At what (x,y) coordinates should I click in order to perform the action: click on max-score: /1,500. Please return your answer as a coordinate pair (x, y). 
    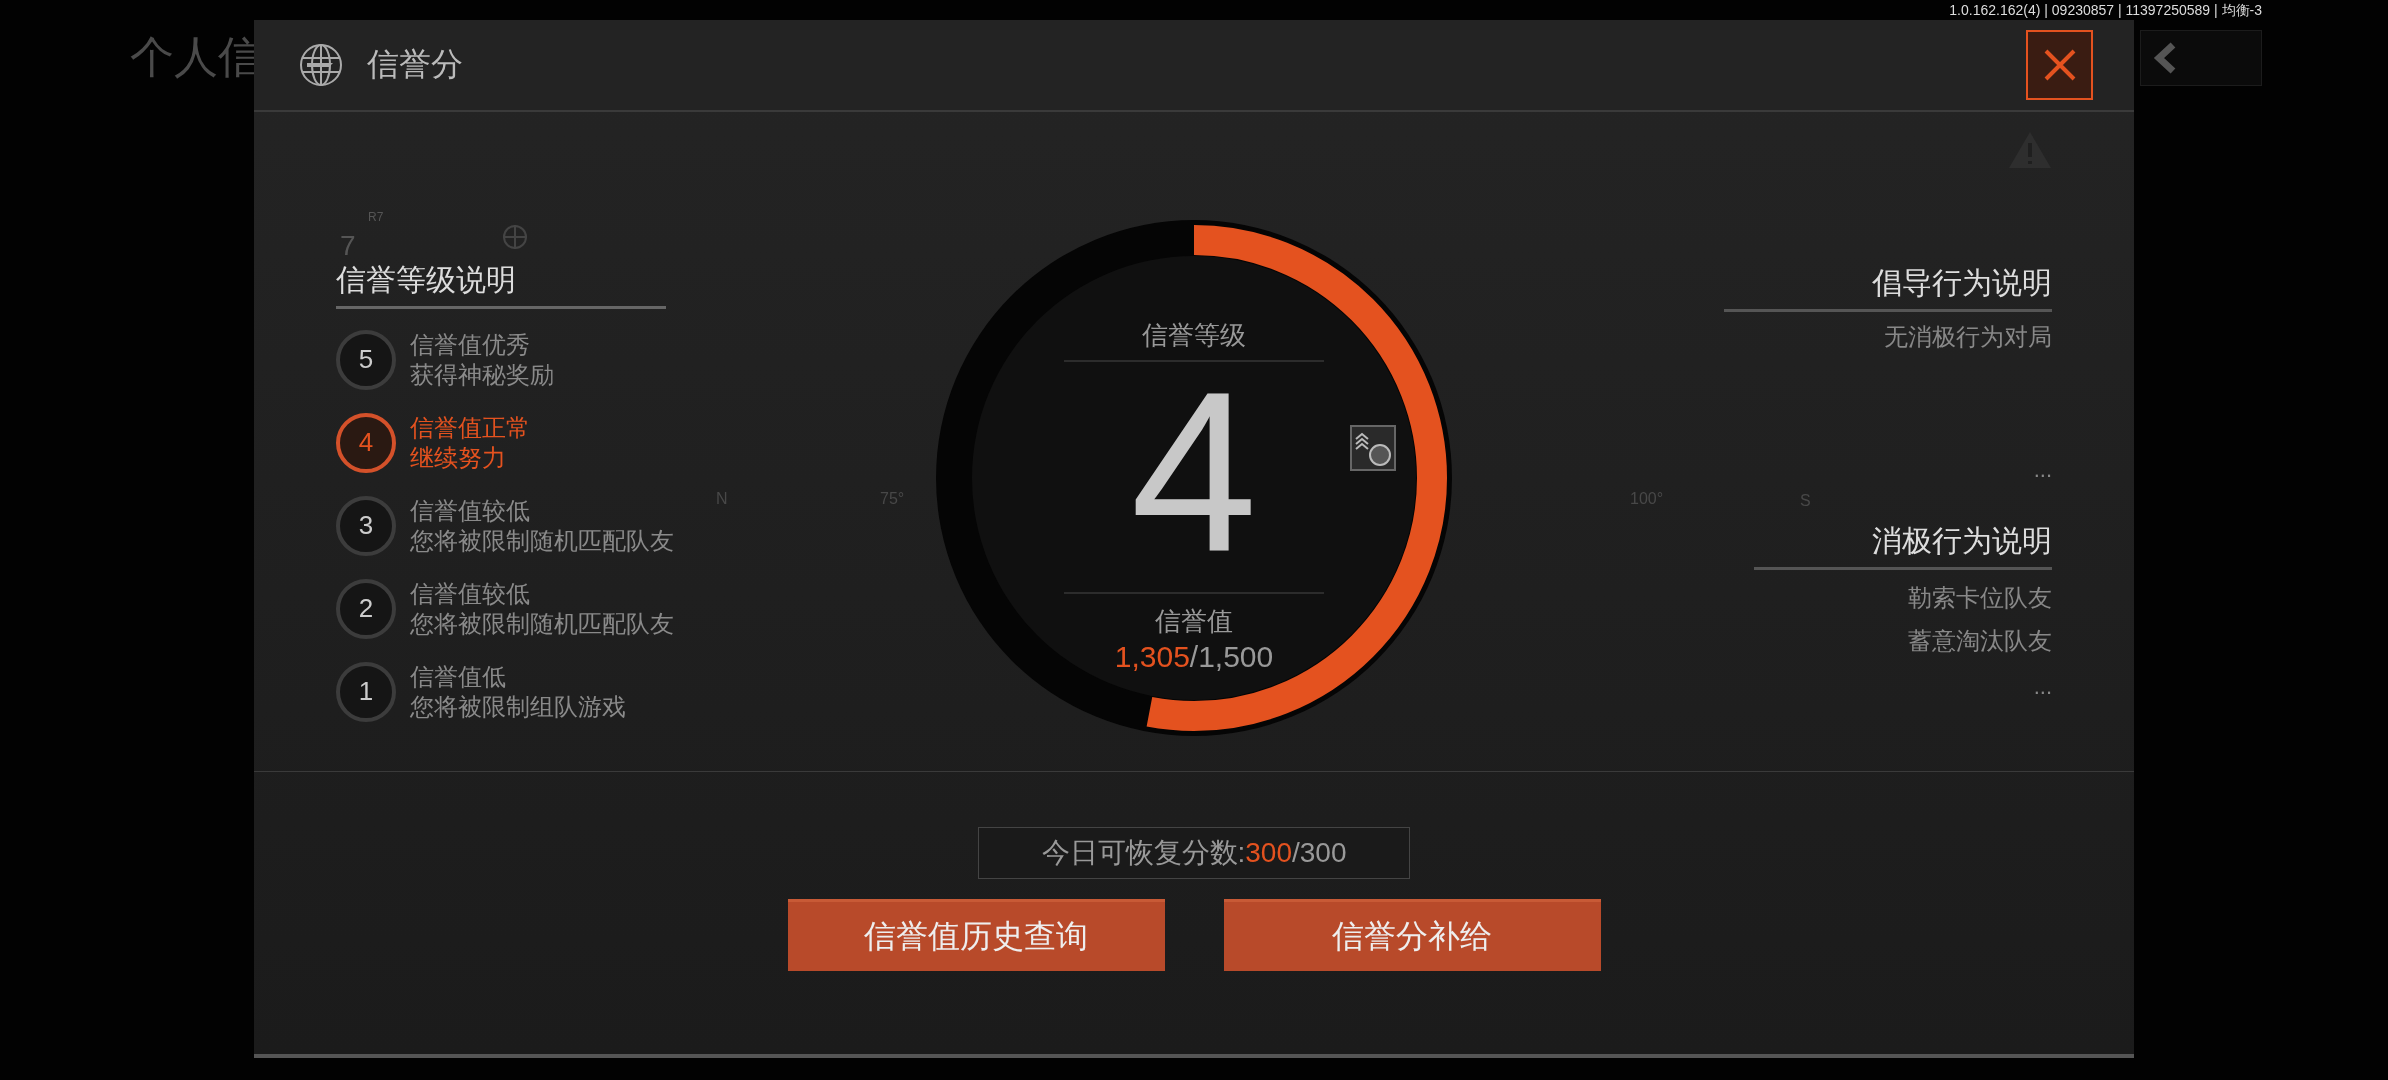
    Looking at the image, I should click on (1231, 656).